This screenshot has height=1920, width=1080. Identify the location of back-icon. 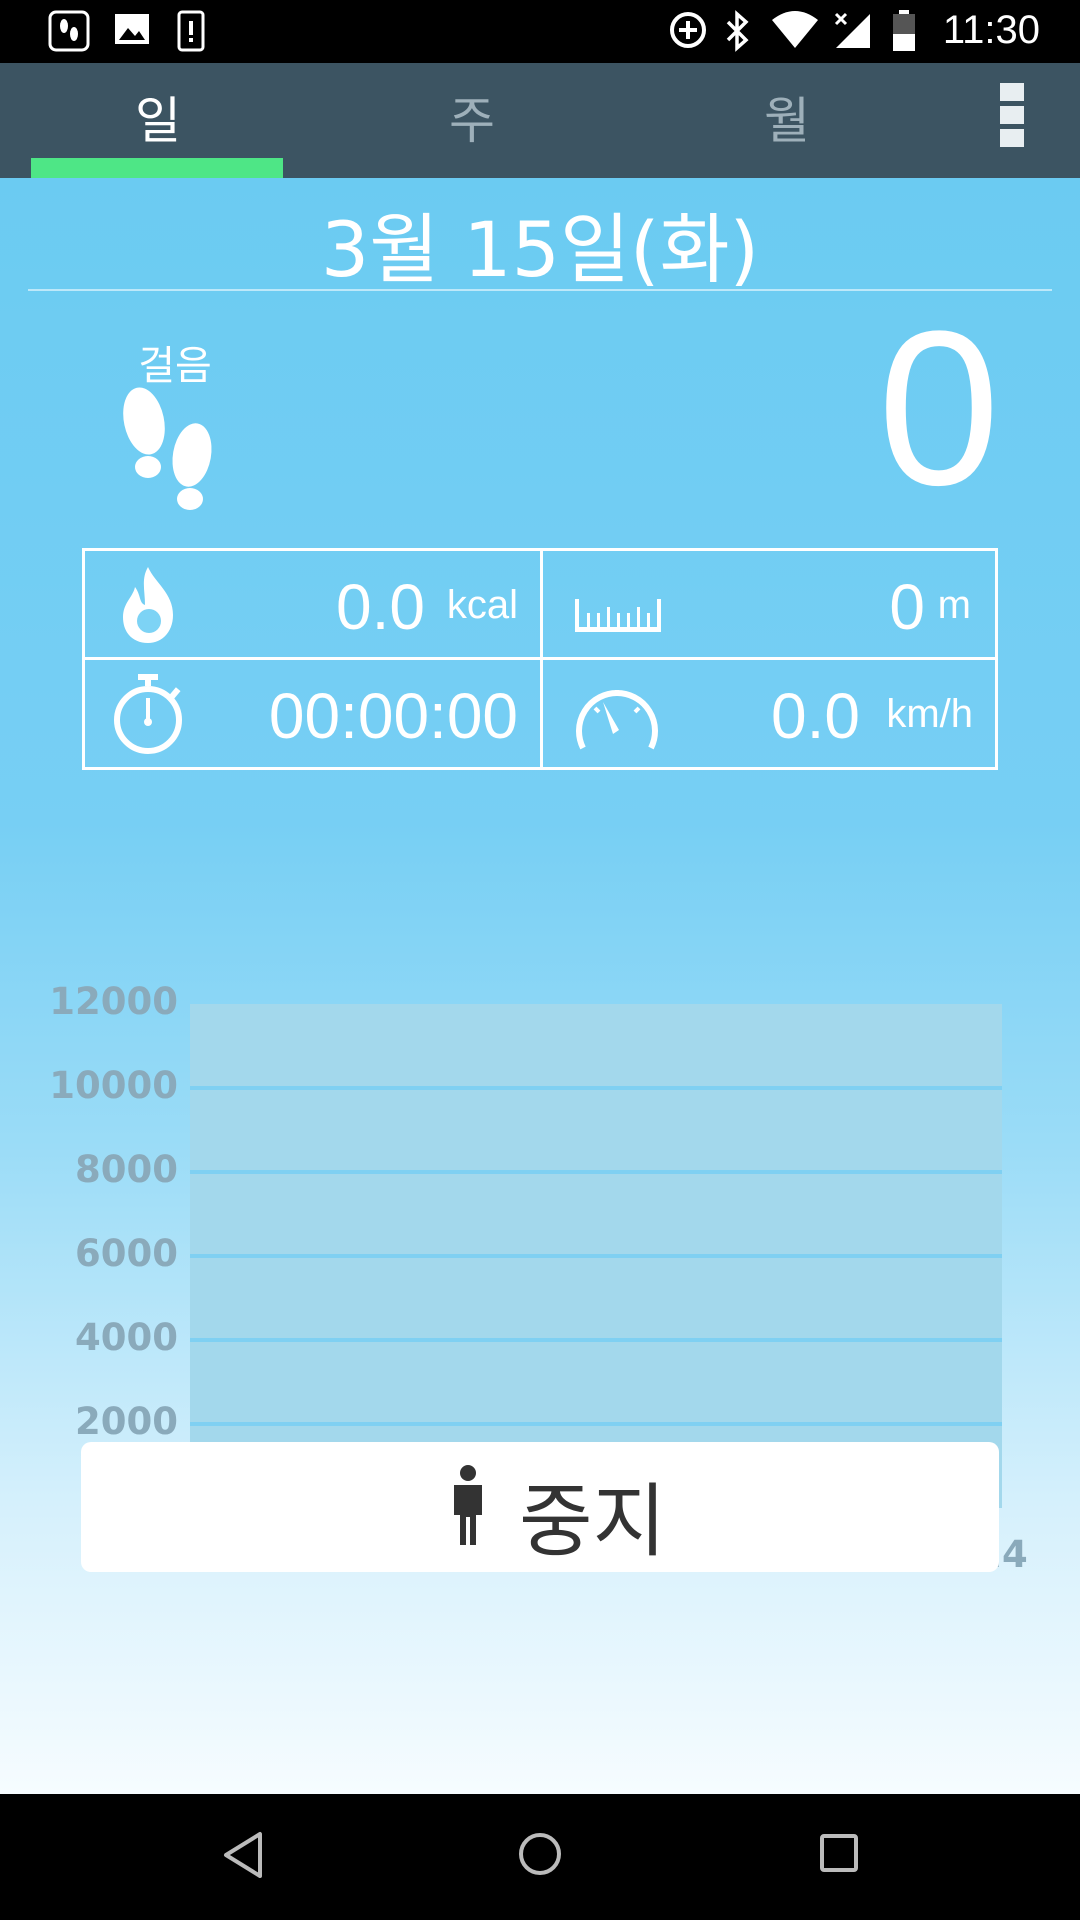
(243, 1855).